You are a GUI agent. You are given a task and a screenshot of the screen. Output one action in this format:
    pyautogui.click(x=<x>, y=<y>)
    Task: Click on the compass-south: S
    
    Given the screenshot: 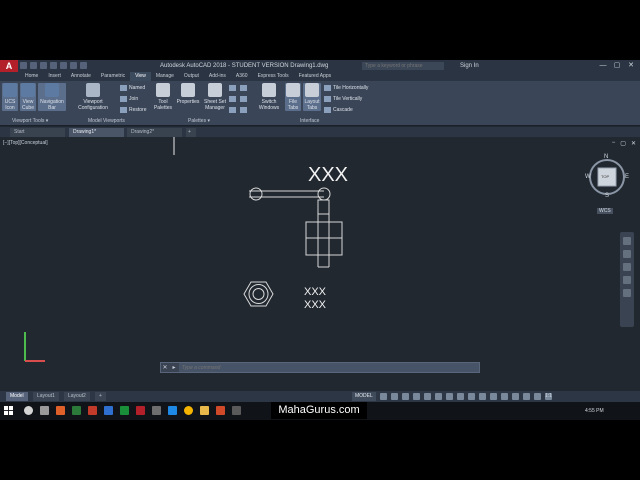 What is the action you would take?
    pyautogui.click(x=607, y=196)
    